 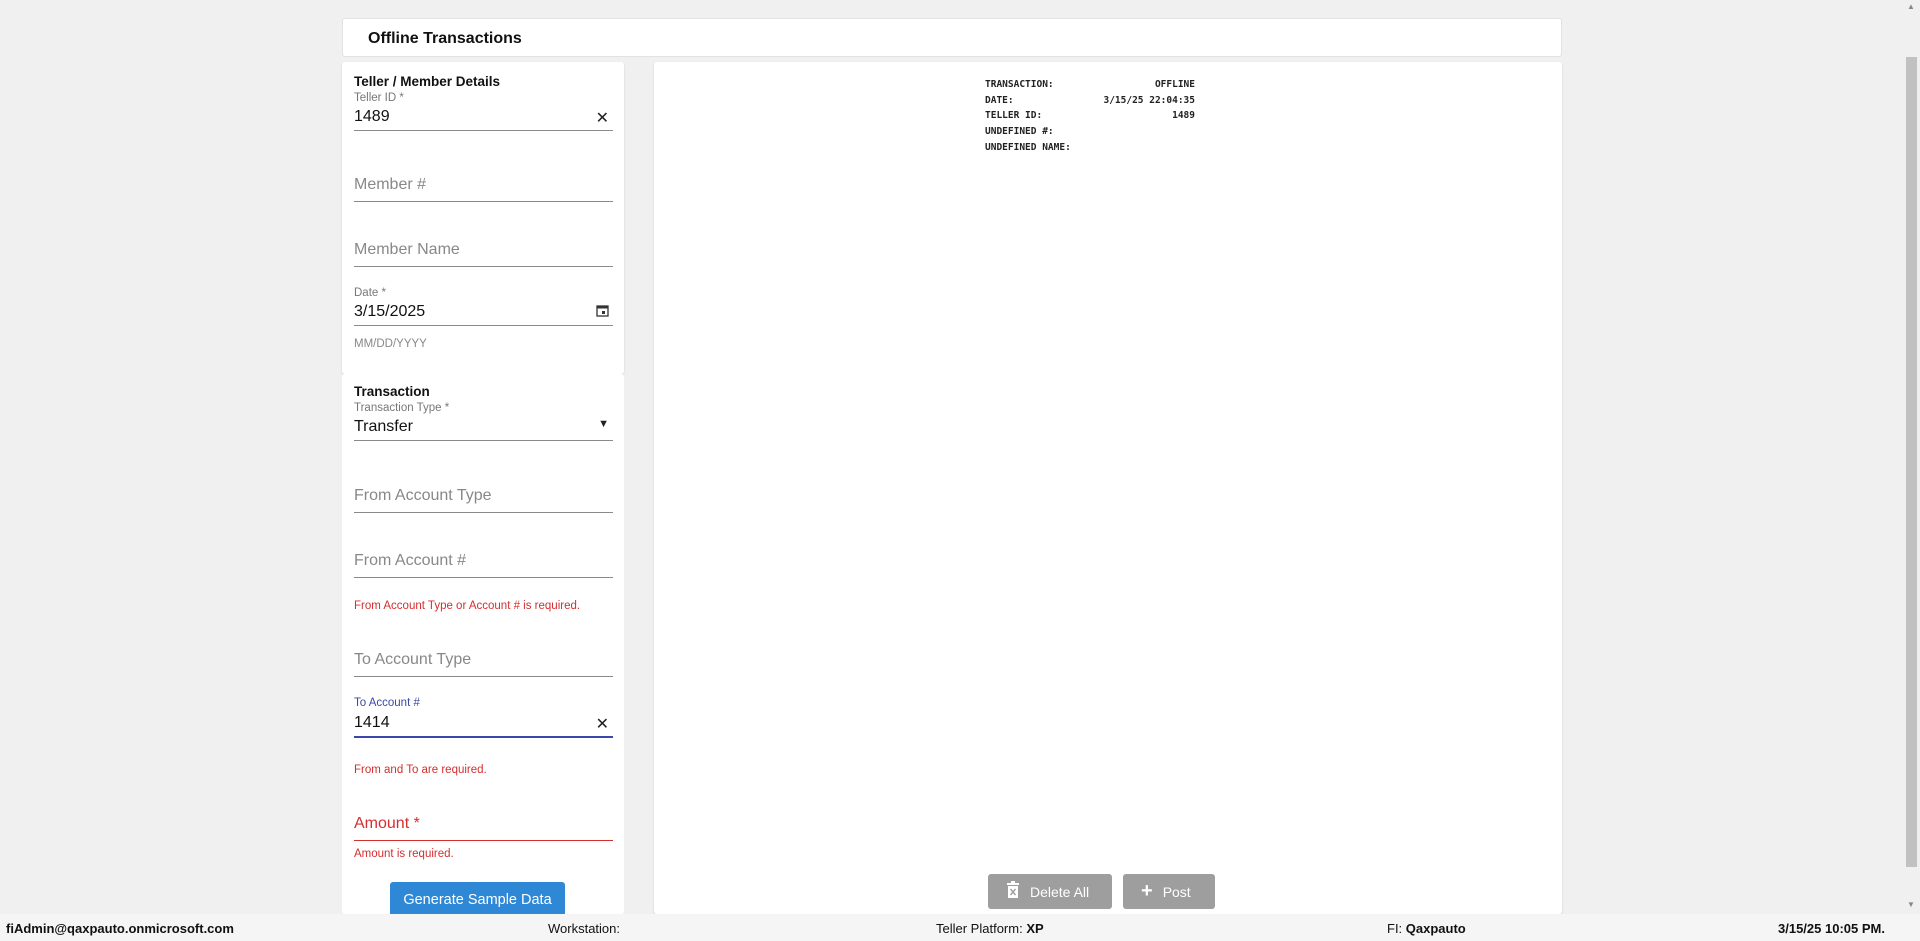 I want to click on receipt-row: TELLER ID: 1489, so click(x=1090, y=116).